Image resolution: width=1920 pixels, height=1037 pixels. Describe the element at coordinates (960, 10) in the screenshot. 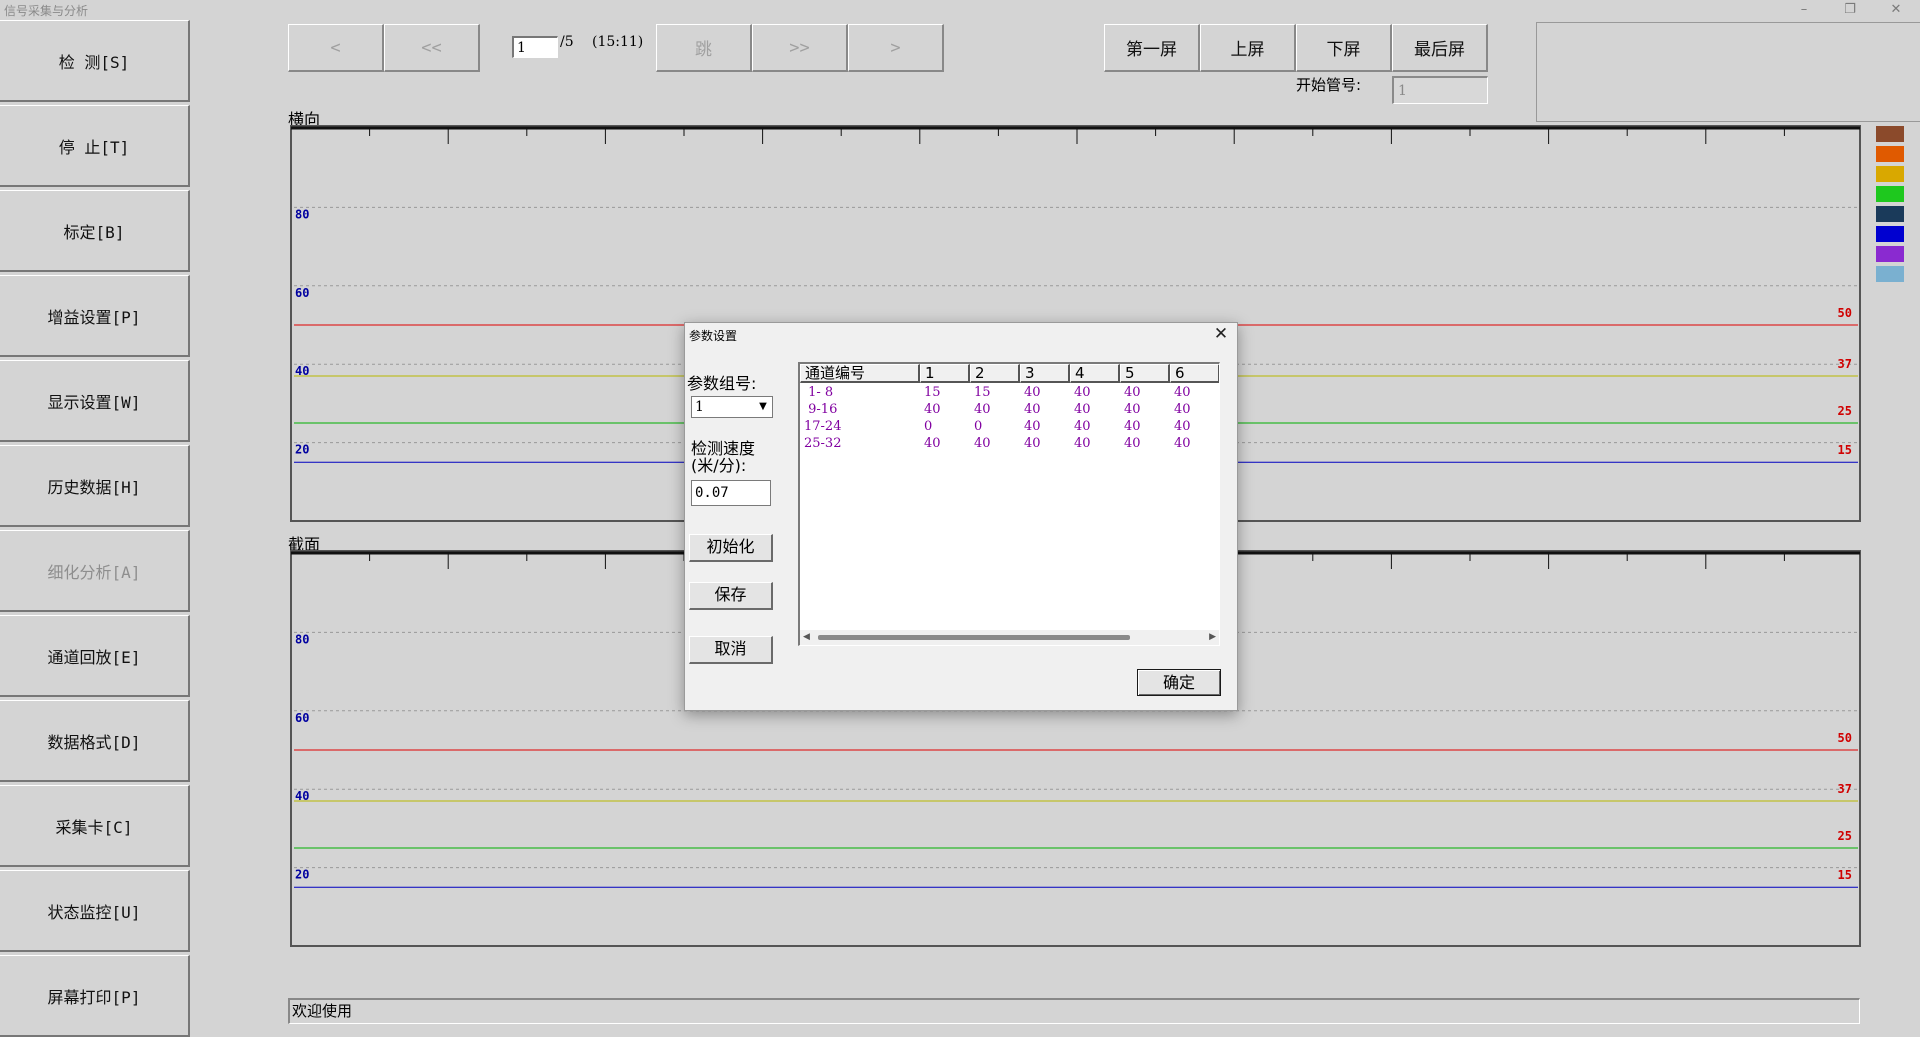

I see `title-bar: 信号采集与分析 – ❐ ✕` at that location.